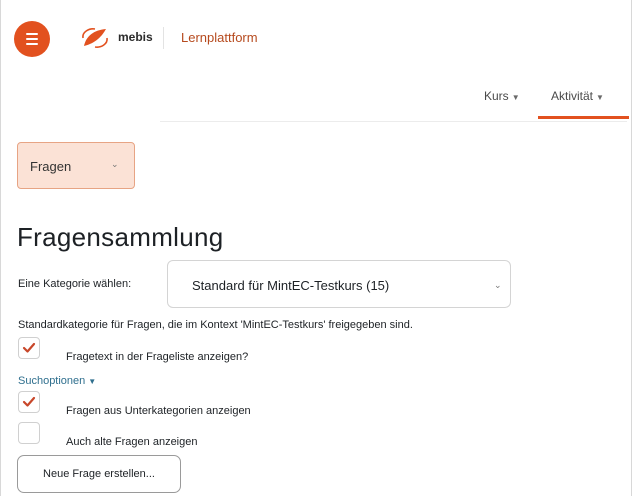  Describe the element at coordinates (572, 96) in the screenshot. I see `nav-item-aktivitaet-label: Aktivität` at that location.